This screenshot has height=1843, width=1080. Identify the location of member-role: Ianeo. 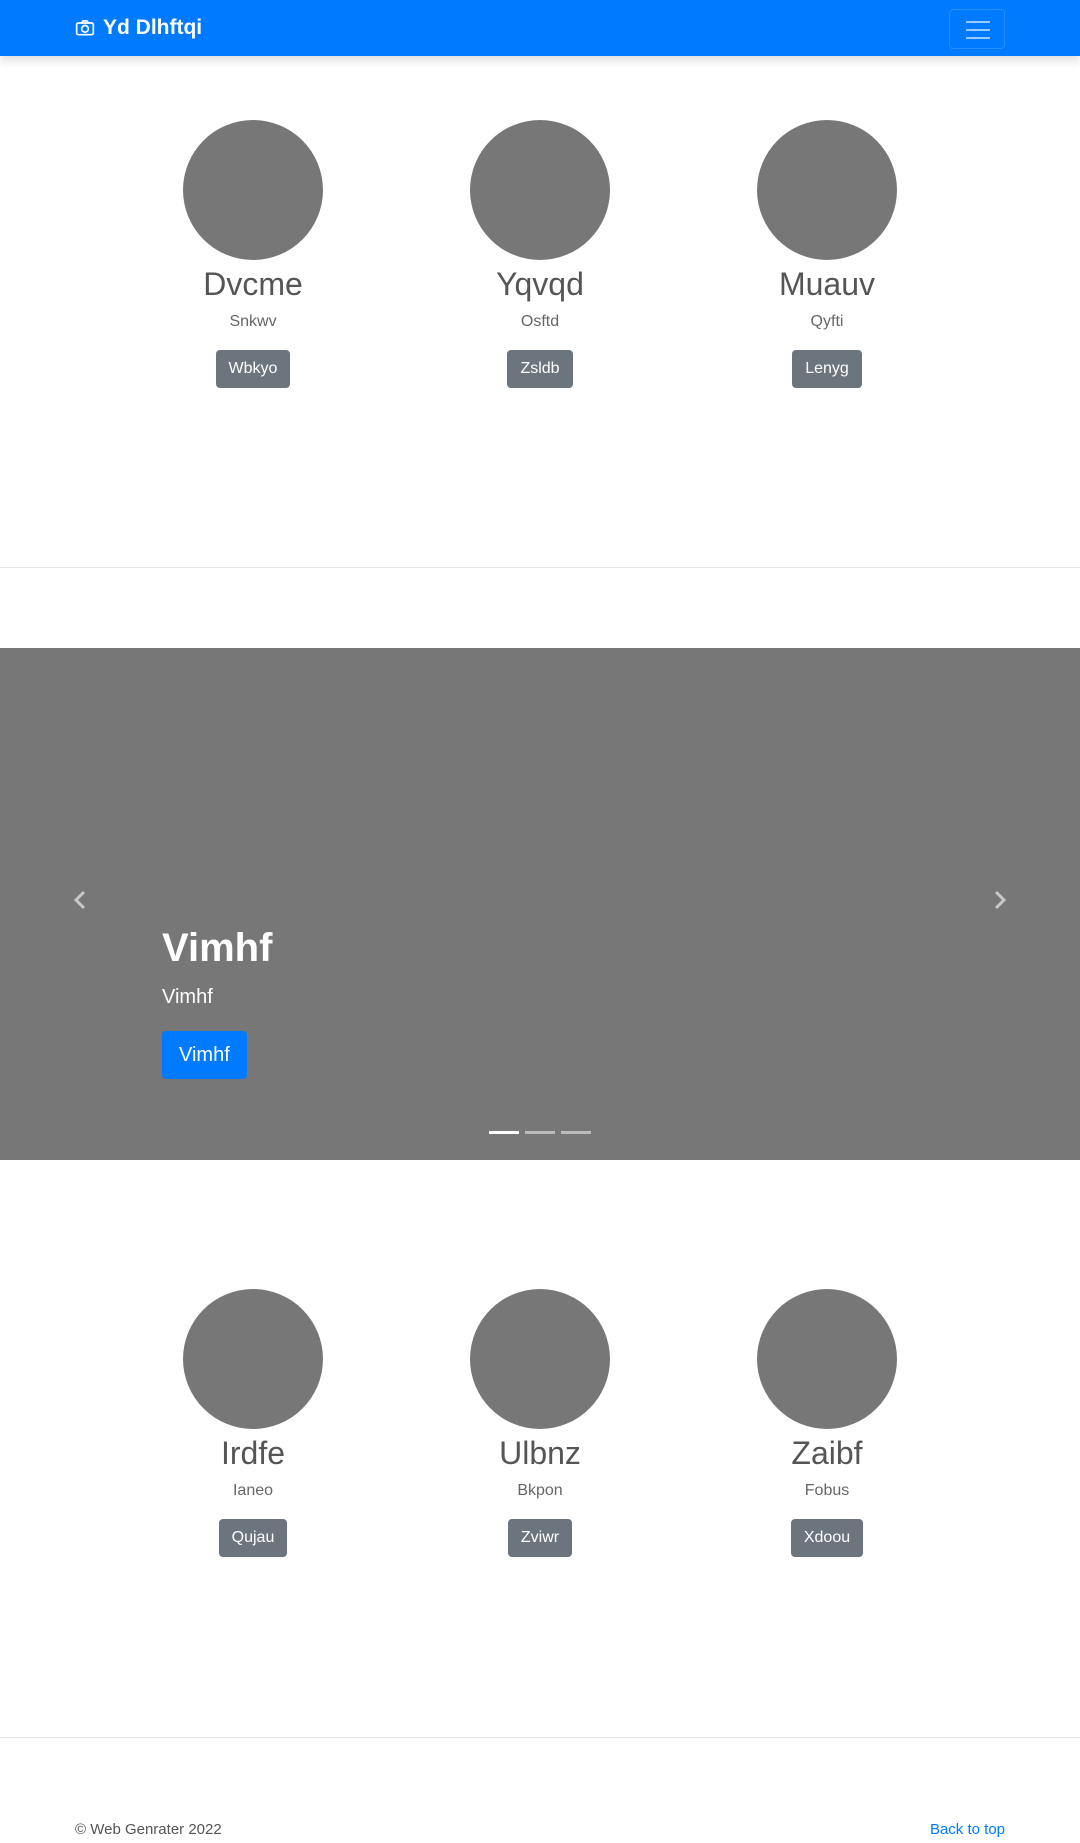
(253, 1490).